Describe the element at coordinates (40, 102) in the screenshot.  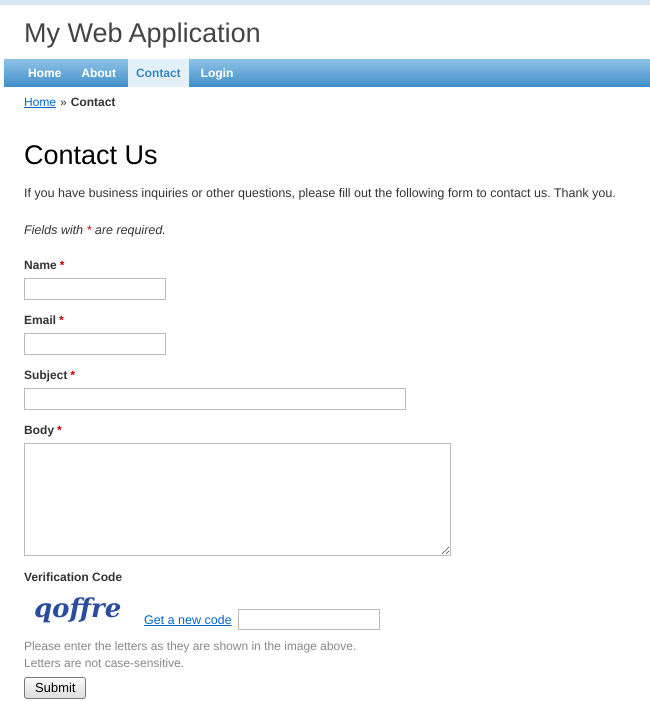
I see `breadcrumb-link: Home` at that location.